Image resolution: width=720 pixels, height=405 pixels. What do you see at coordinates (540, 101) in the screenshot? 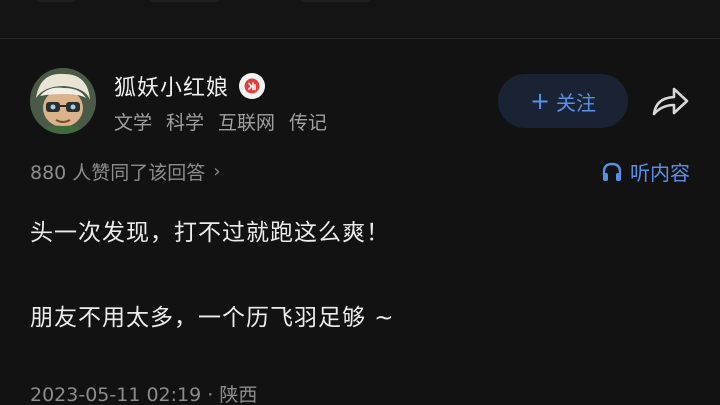
I see `plus-icon: +` at bounding box center [540, 101].